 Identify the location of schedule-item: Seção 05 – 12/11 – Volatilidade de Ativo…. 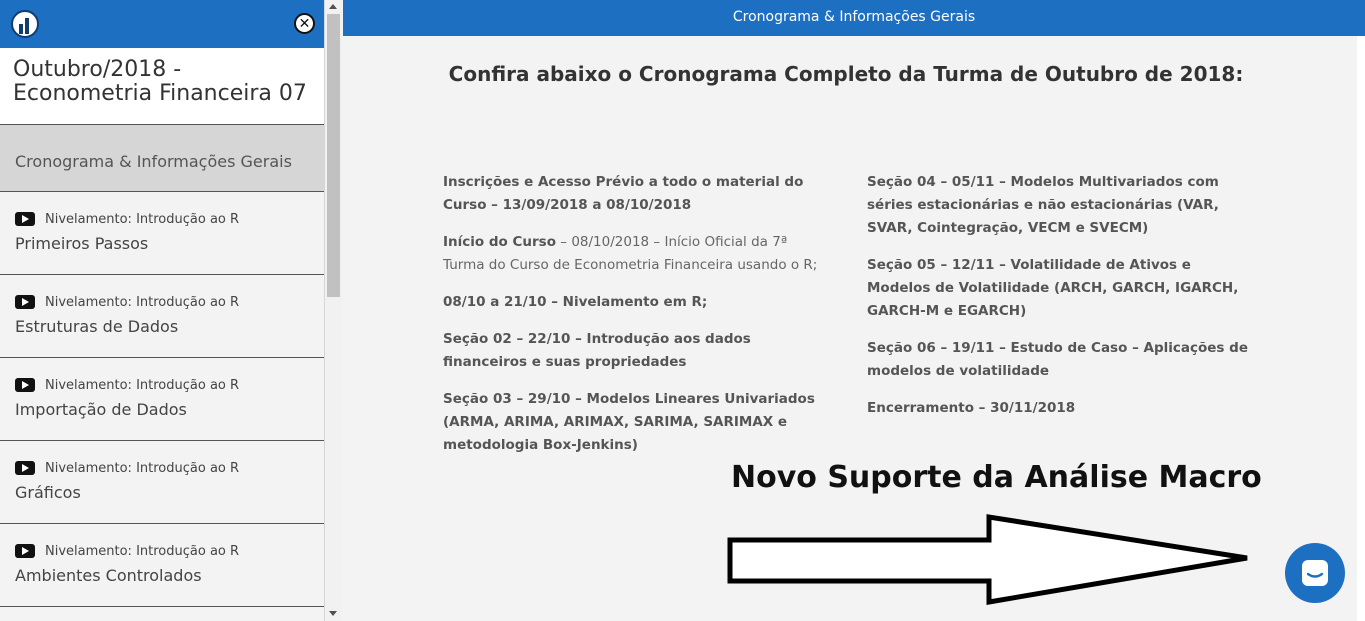
(1053, 288).